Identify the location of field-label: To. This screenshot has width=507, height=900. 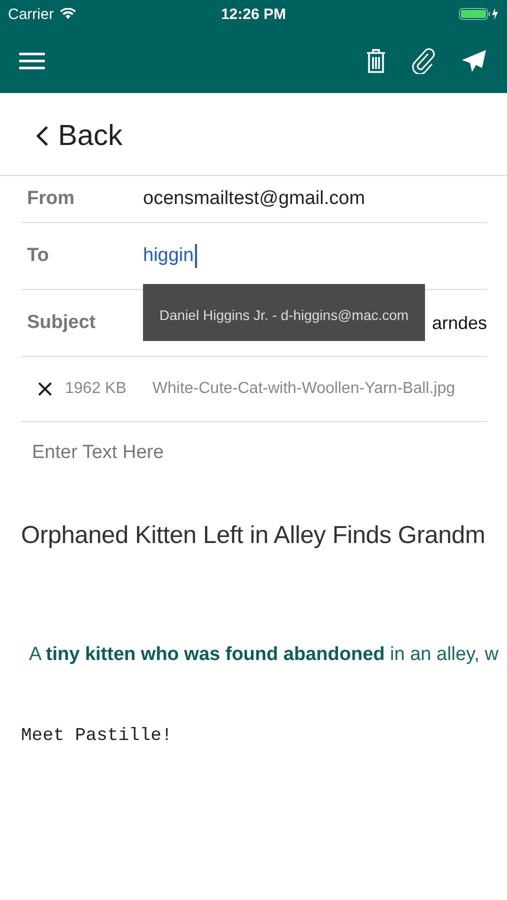
(38, 256).